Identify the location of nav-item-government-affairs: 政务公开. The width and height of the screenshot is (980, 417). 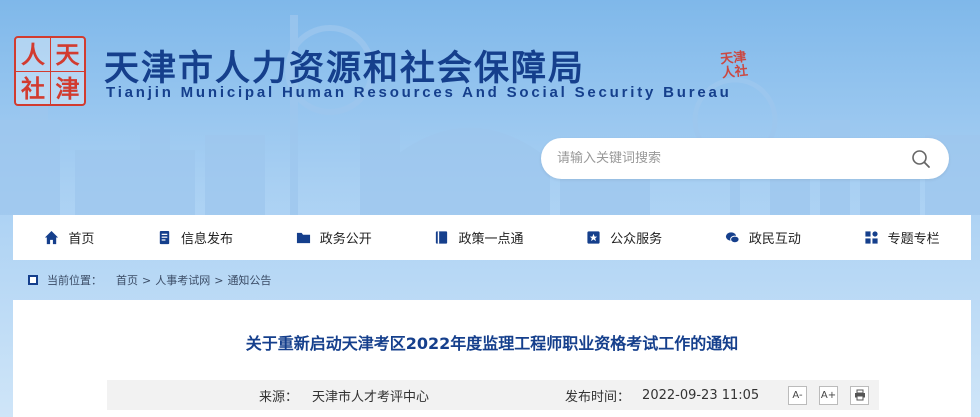
(334, 237).